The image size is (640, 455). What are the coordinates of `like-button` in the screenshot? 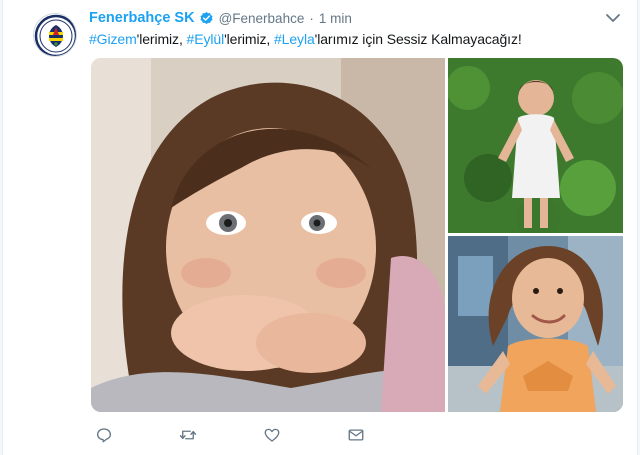 It's located at (272, 435).